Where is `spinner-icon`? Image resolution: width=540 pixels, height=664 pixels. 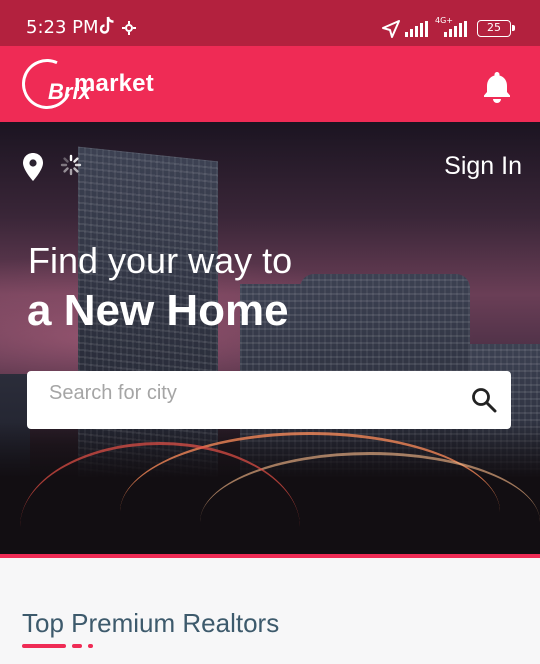
spinner-icon is located at coordinates (71, 165).